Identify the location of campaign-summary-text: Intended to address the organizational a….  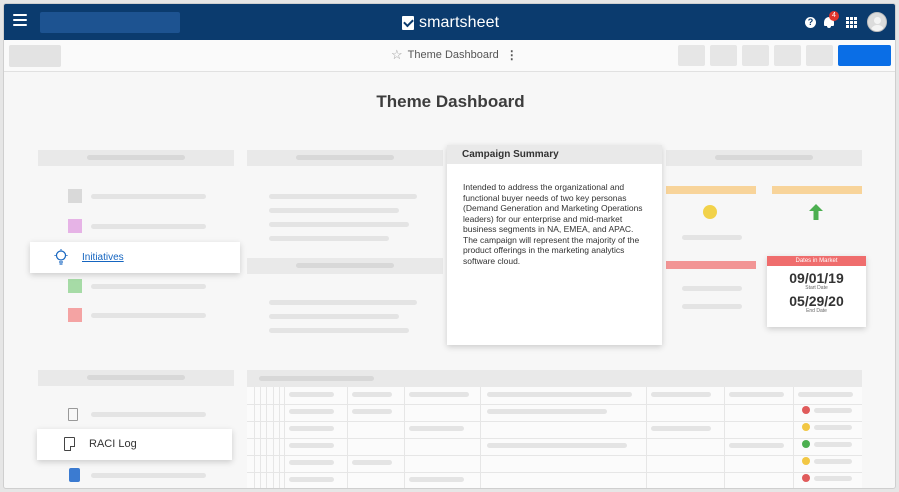
(553, 224).